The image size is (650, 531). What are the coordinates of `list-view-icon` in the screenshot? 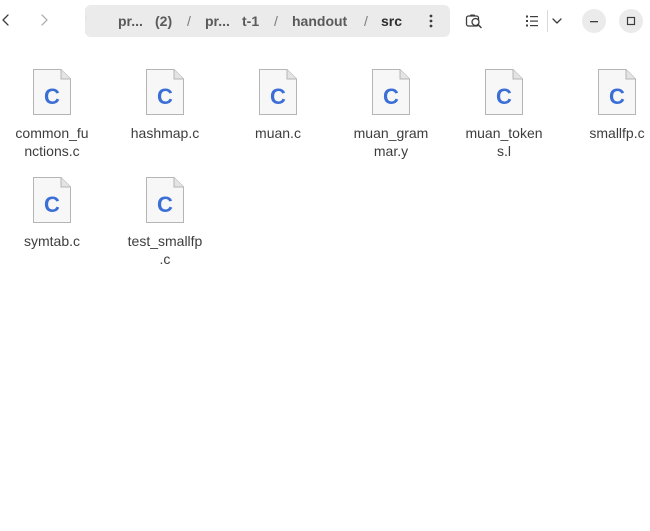 It's located at (532, 21).